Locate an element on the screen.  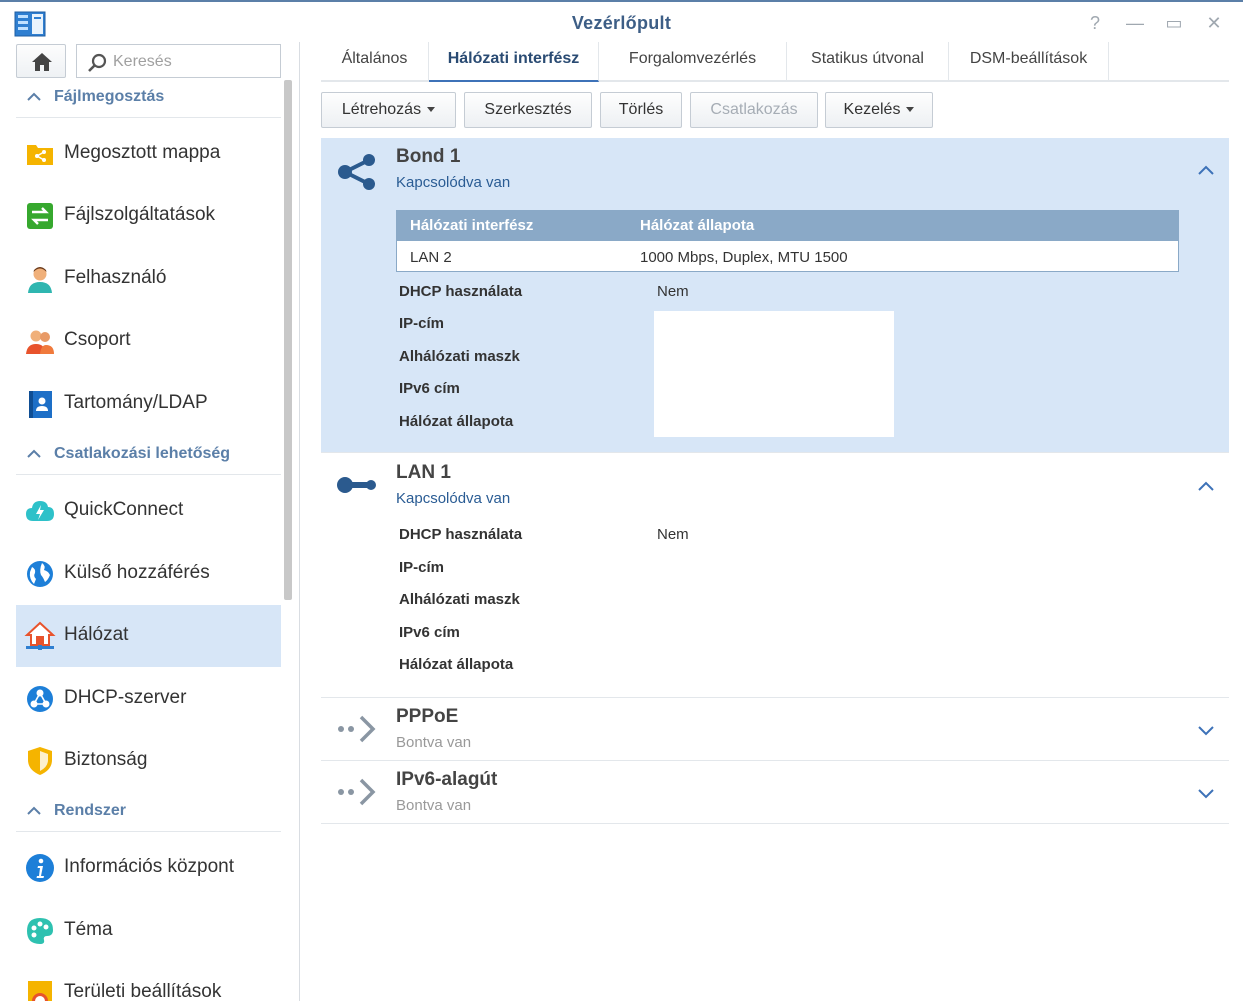
sidebar-item-external-access: Külső hozzáférés is located at coordinates (148, 574).